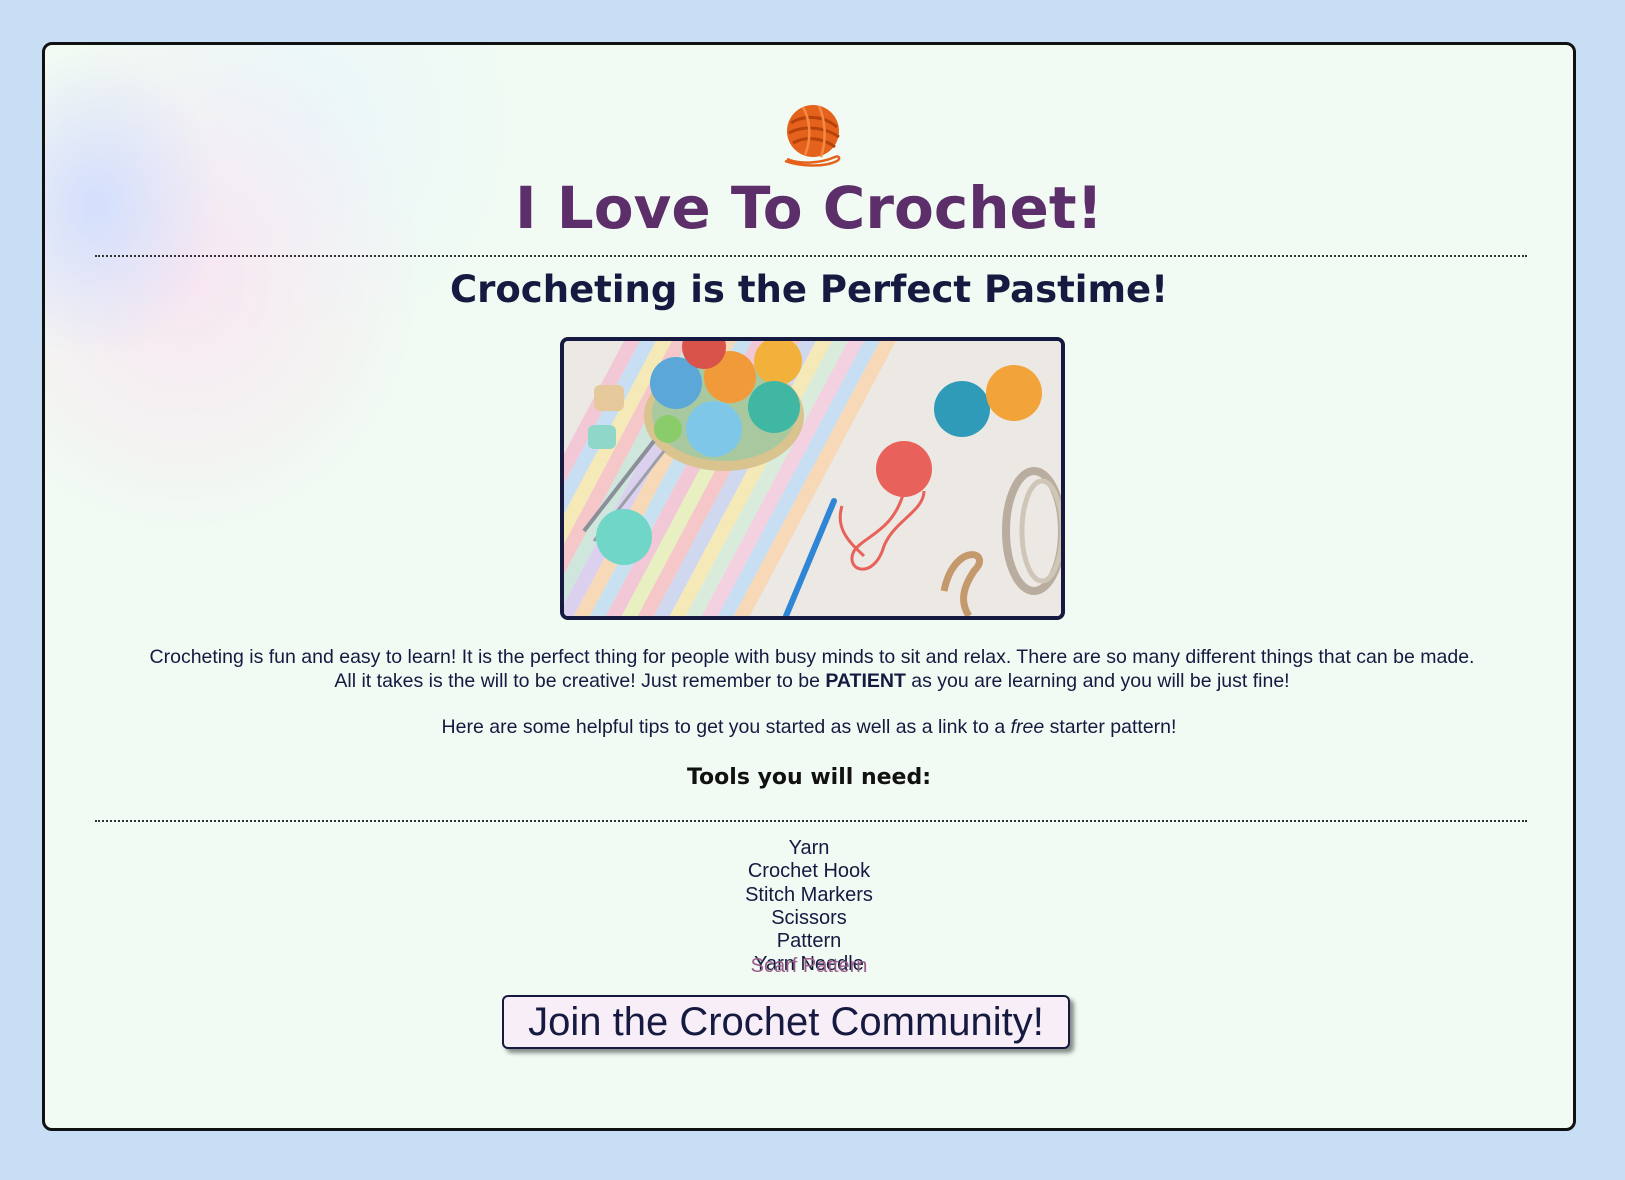 The height and width of the screenshot is (1180, 1625). Describe the element at coordinates (812, 136) in the screenshot. I see `yarn-ball-icon` at that location.